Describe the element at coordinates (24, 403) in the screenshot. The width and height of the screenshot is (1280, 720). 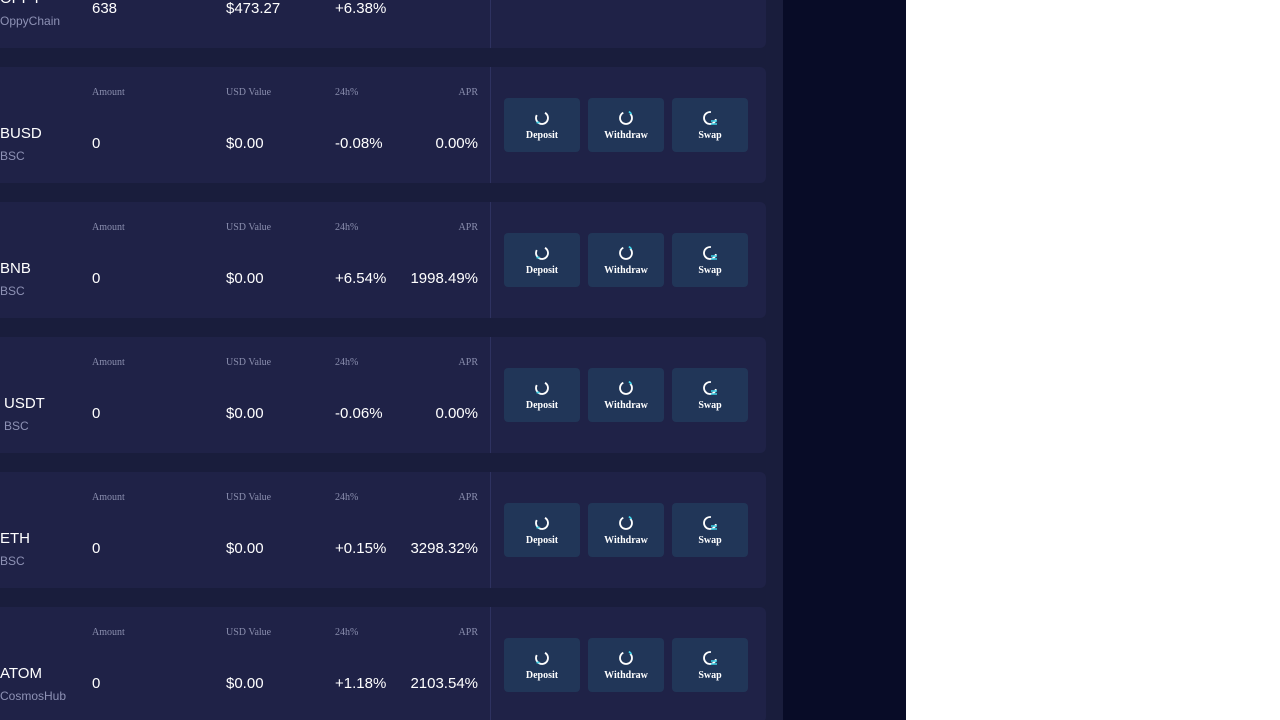
I see `asset-symbol: USDT` at that location.